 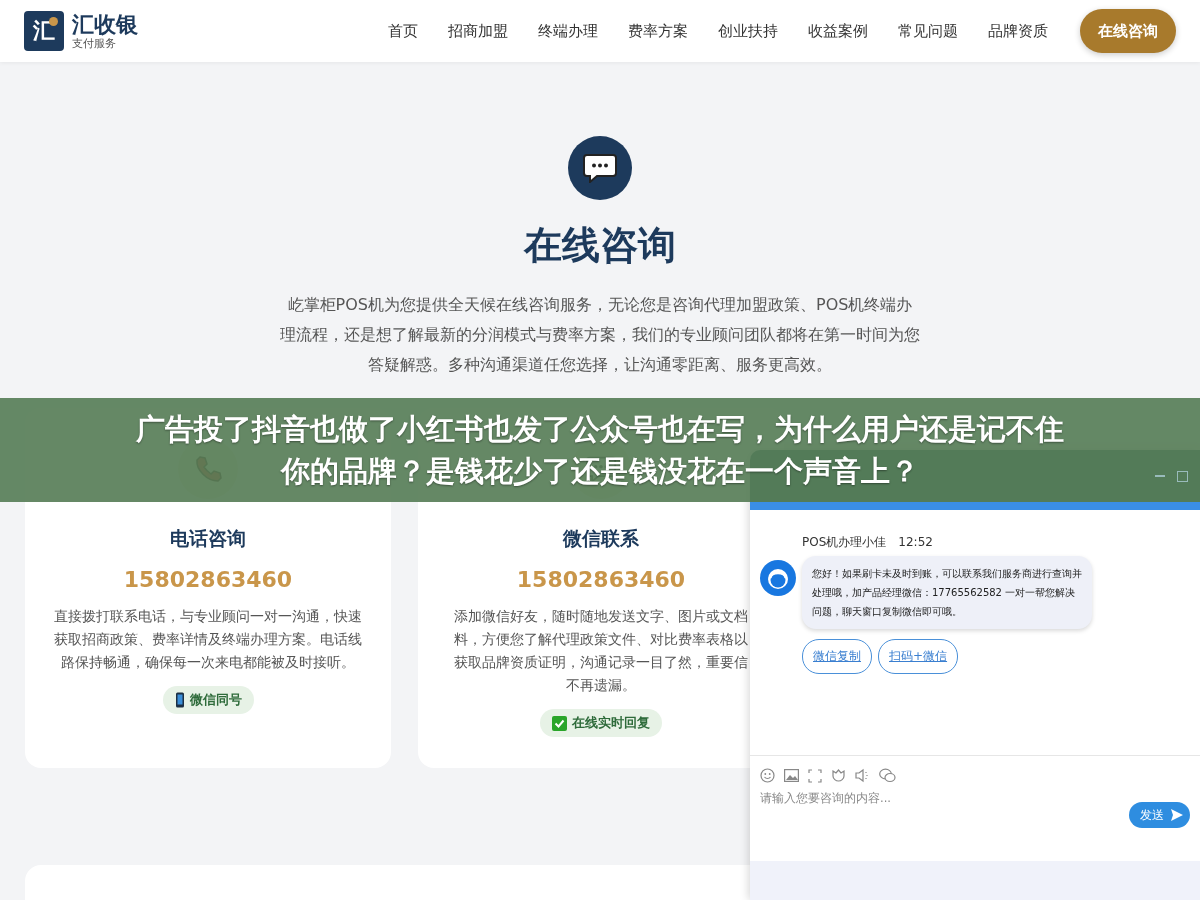 What do you see at coordinates (815, 775) in the screenshot?
I see `screenshot-icon` at bounding box center [815, 775].